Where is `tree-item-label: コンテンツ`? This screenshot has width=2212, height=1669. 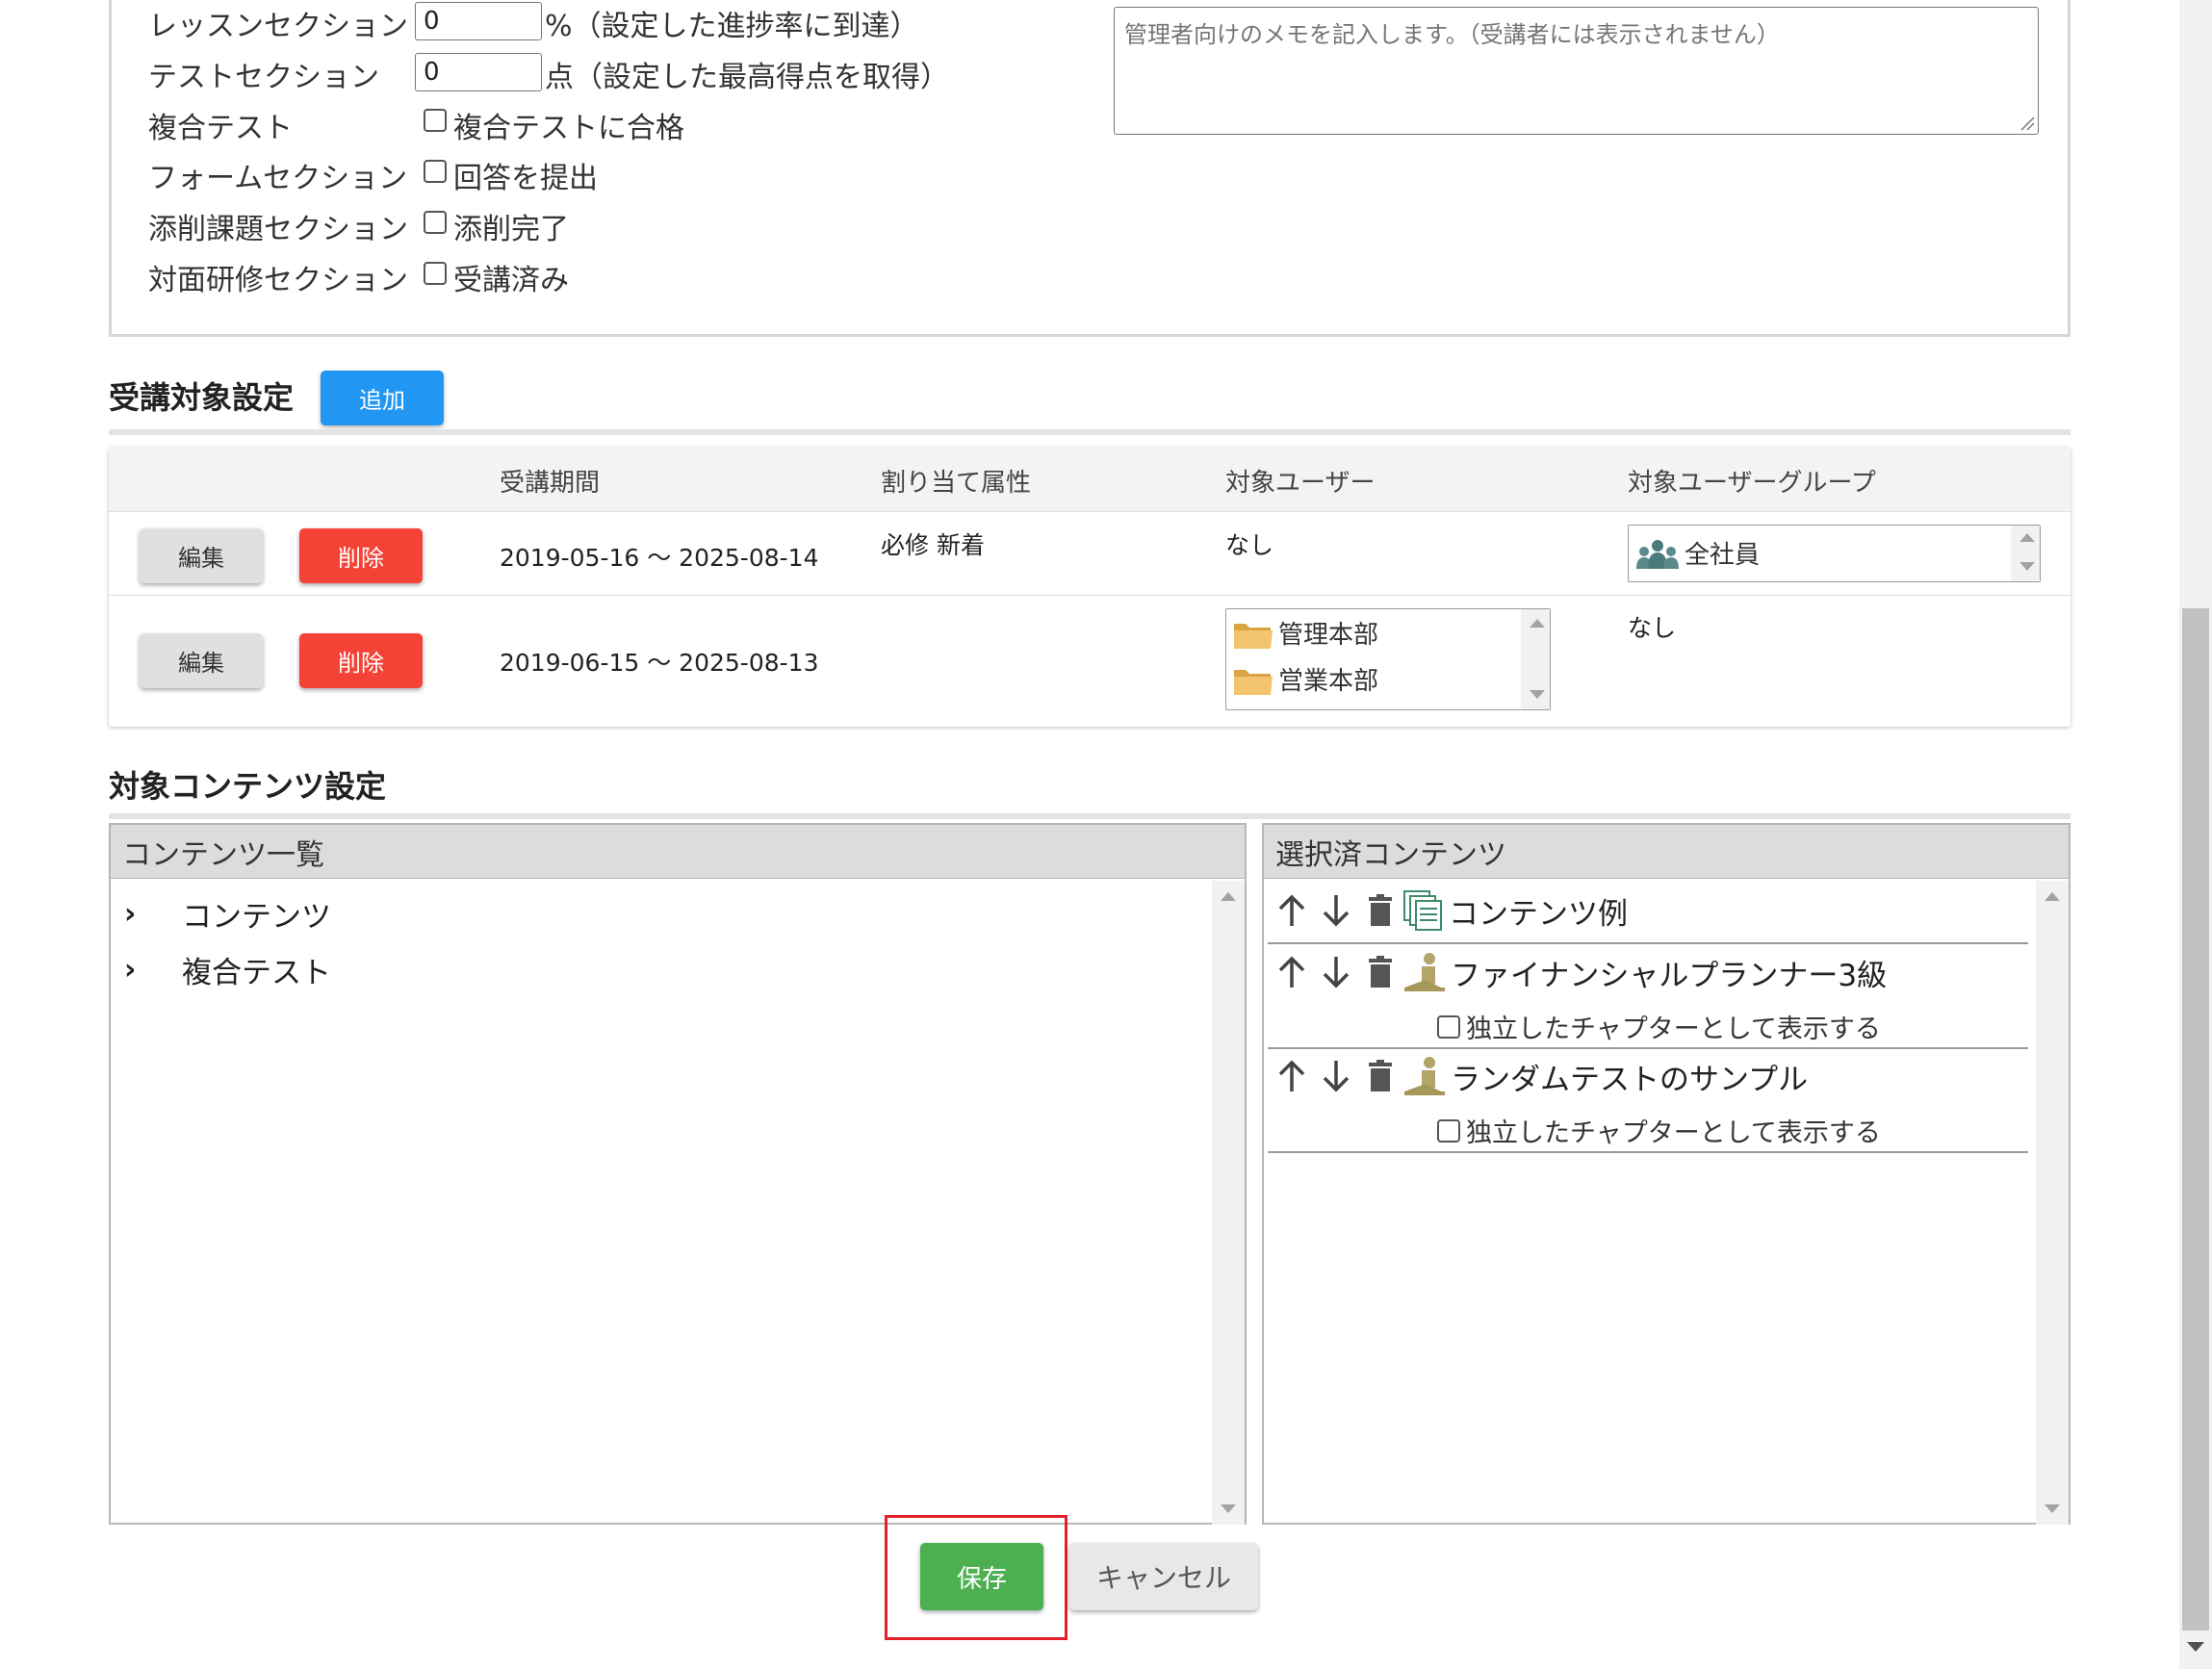
tree-item-label: コンテンツ is located at coordinates (256, 918).